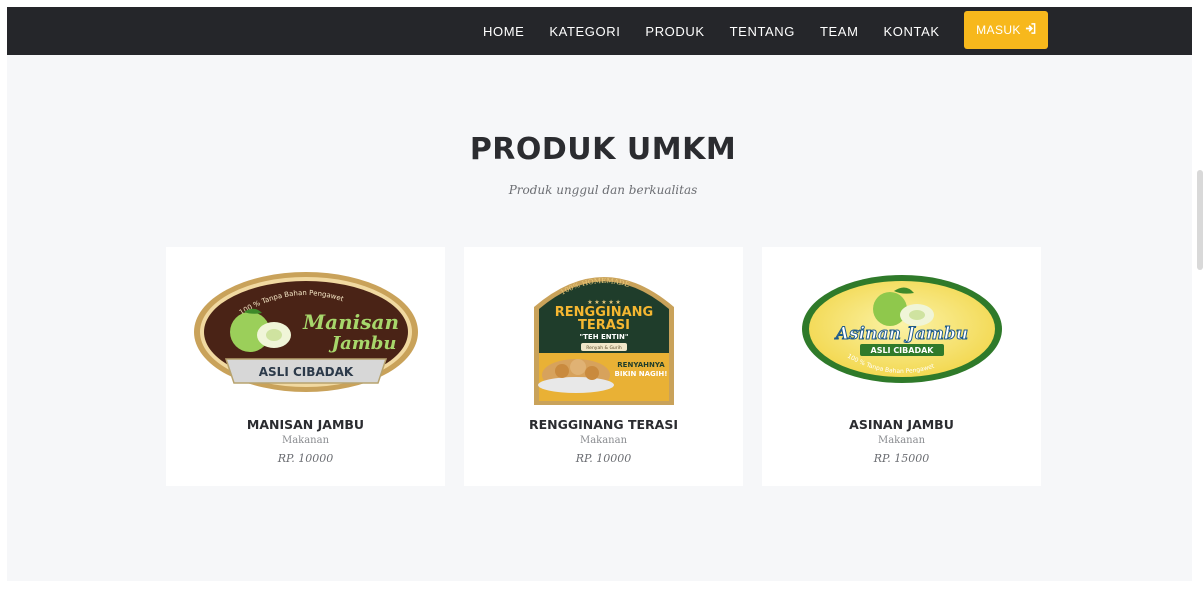 The image size is (1203, 614). I want to click on section-title: PRODUK UMKM, so click(603, 149).